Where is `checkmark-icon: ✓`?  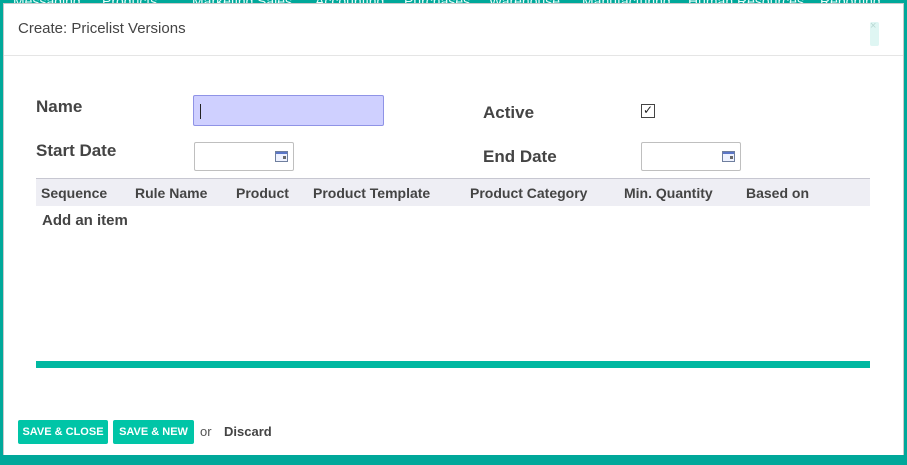
checkmark-icon: ✓ is located at coordinates (648, 110).